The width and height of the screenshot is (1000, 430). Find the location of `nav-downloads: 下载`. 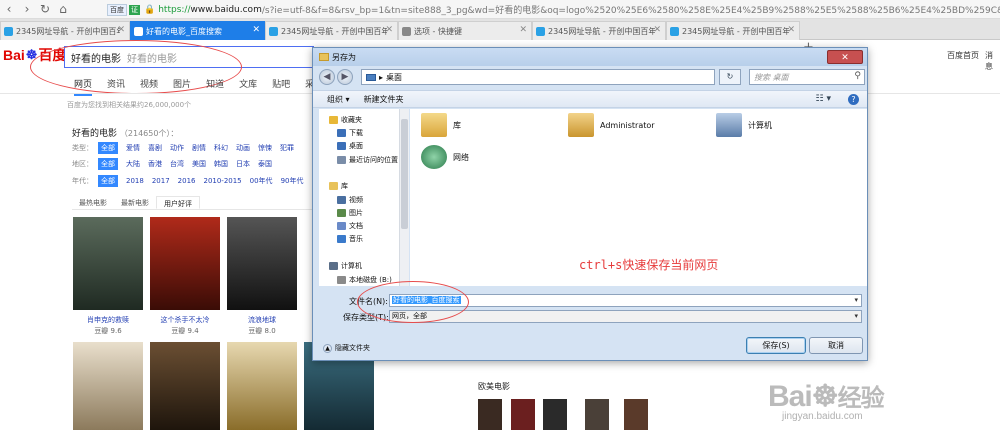

nav-downloads: 下载 is located at coordinates (350, 133).